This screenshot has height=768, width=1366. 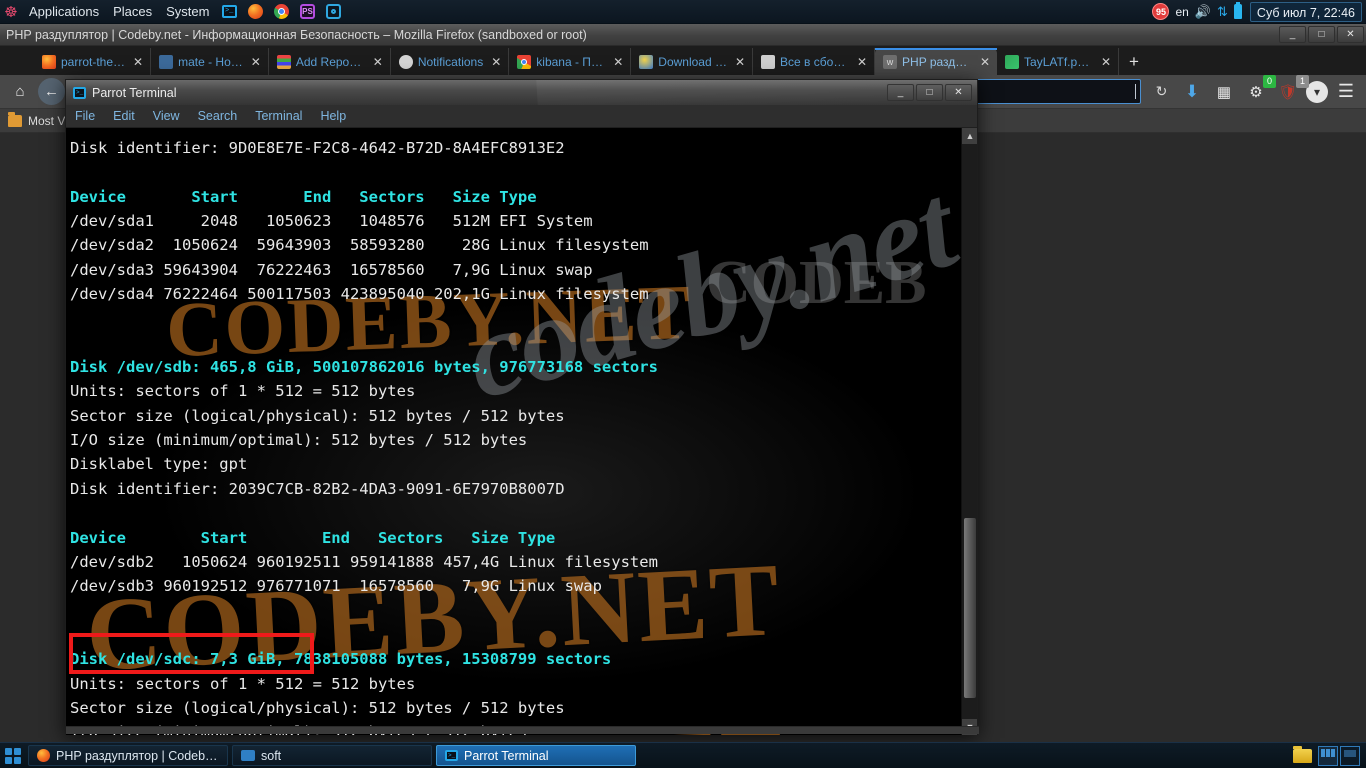 I want to click on browser-tab: kibana - По… ✕, so click(x=570, y=61).